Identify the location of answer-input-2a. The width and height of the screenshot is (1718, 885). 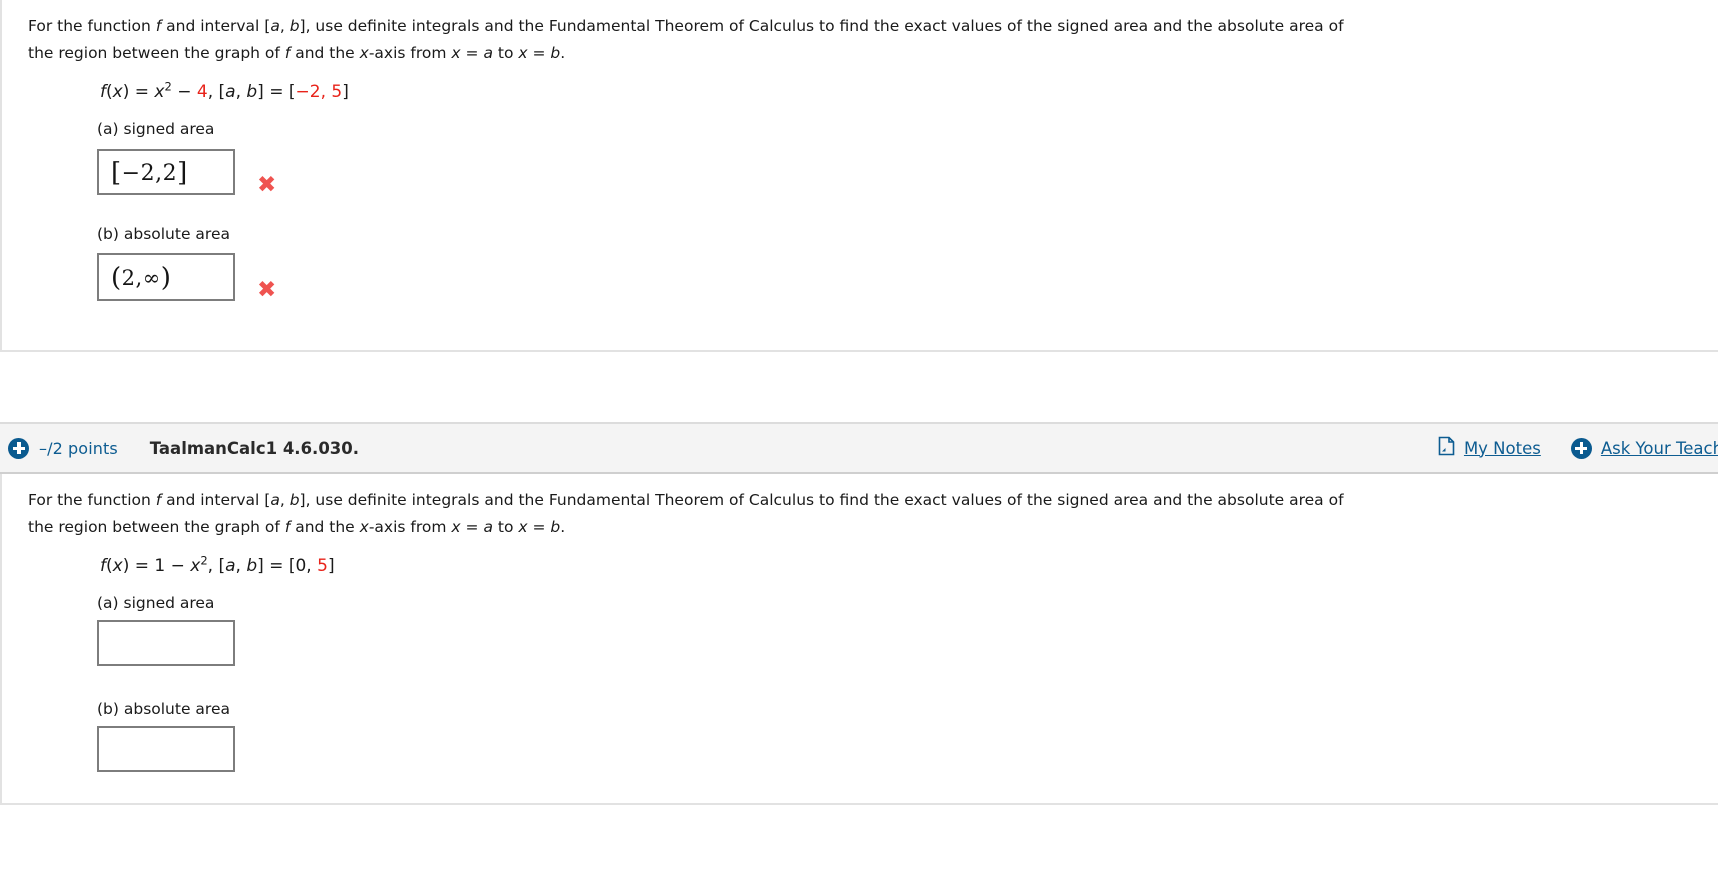
(166, 643).